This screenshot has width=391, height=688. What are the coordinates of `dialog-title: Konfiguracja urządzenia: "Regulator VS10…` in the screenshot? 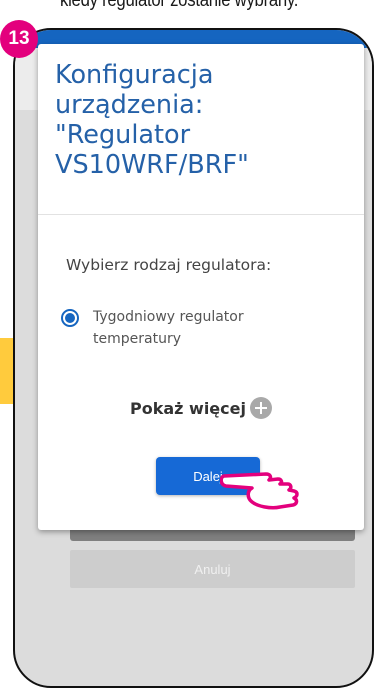 It's located at (152, 120).